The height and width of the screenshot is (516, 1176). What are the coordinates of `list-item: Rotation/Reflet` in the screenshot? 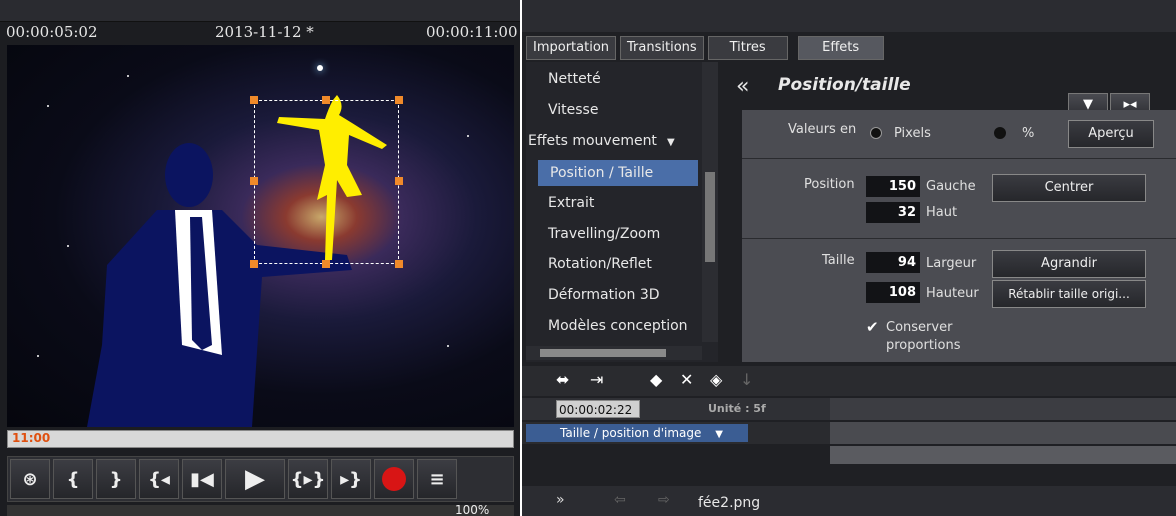 It's located at (614, 264).